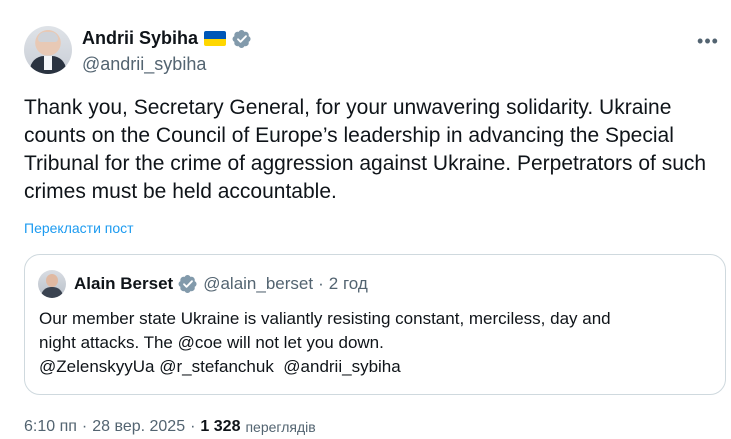  Describe the element at coordinates (123, 284) in the screenshot. I see `quoted-author-name: Alain Berset` at that location.